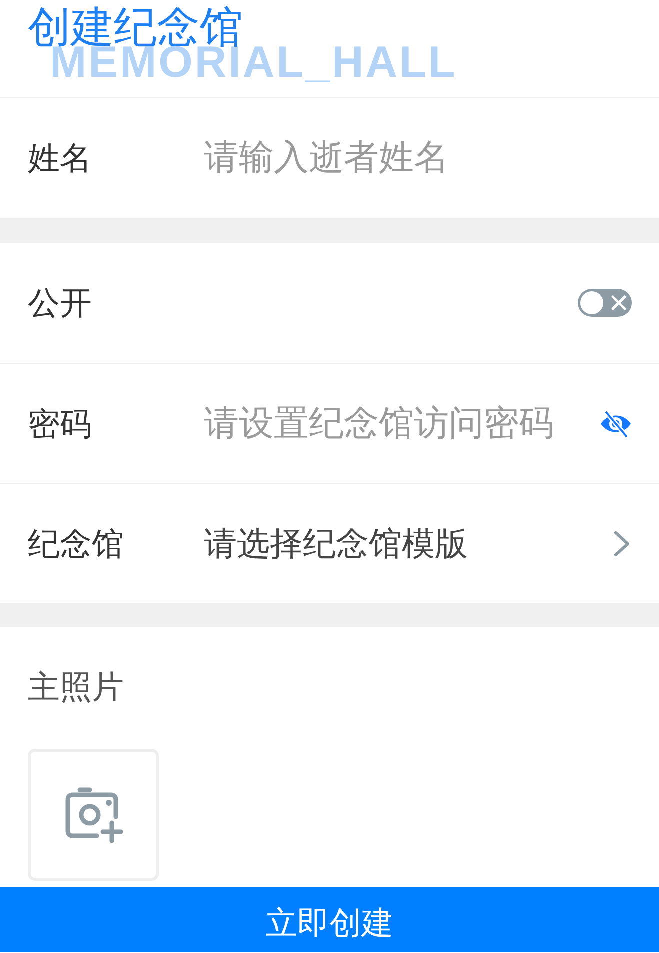 The height and width of the screenshot is (953, 659). I want to click on password-input: 请设置纪念馆访问密码, so click(396, 423).